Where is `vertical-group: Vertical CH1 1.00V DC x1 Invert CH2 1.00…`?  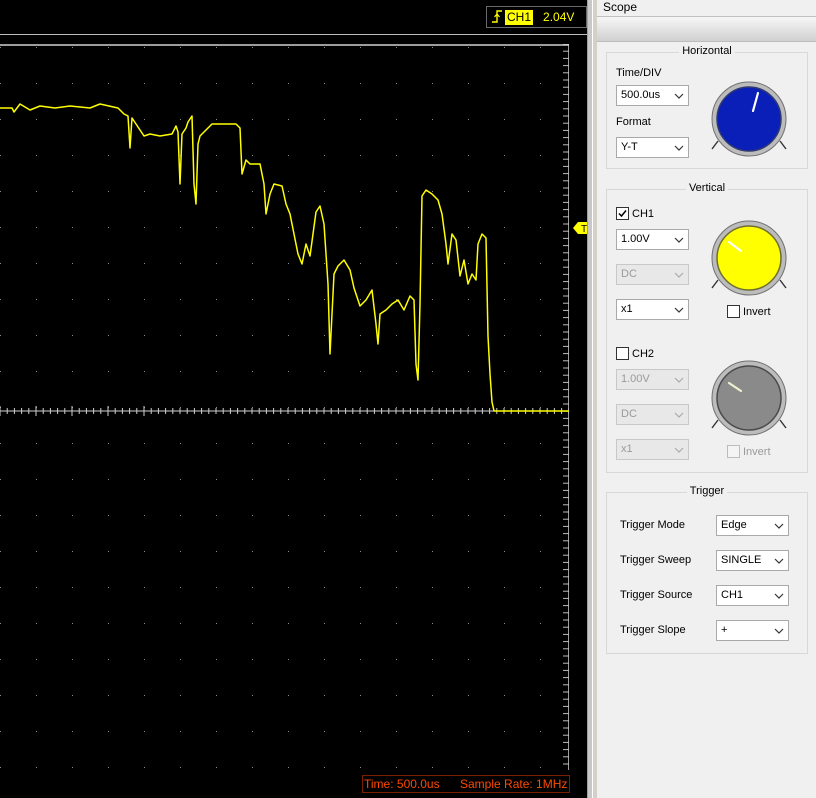 vertical-group: Vertical CH1 1.00V DC x1 Invert CH2 1.00… is located at coordinates (707, 327).